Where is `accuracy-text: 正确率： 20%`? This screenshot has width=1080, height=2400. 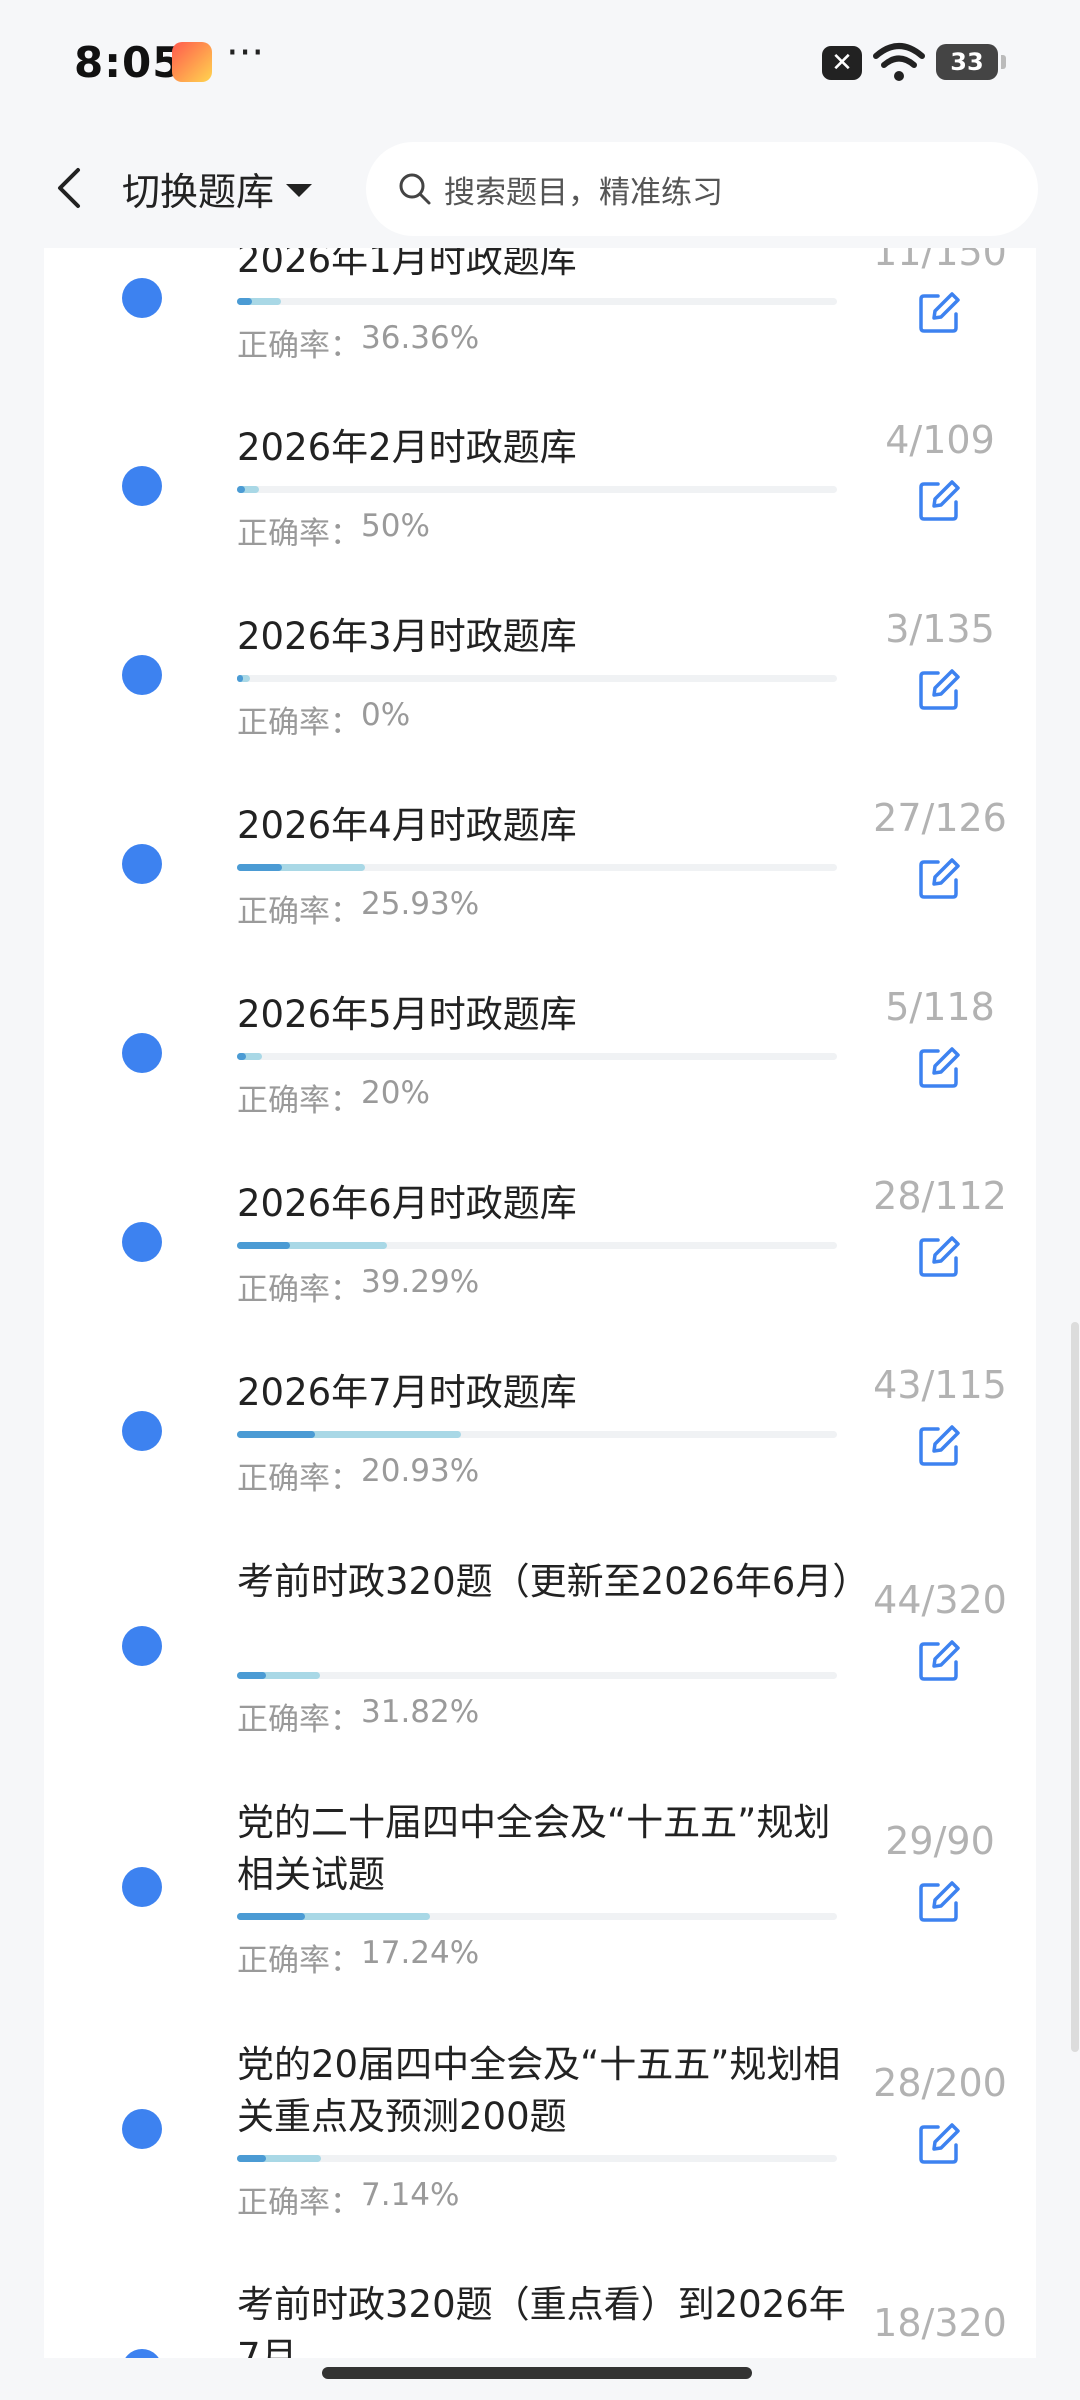
accuracy-text: 正确率： 20% is located at coordinates (333, 1097).